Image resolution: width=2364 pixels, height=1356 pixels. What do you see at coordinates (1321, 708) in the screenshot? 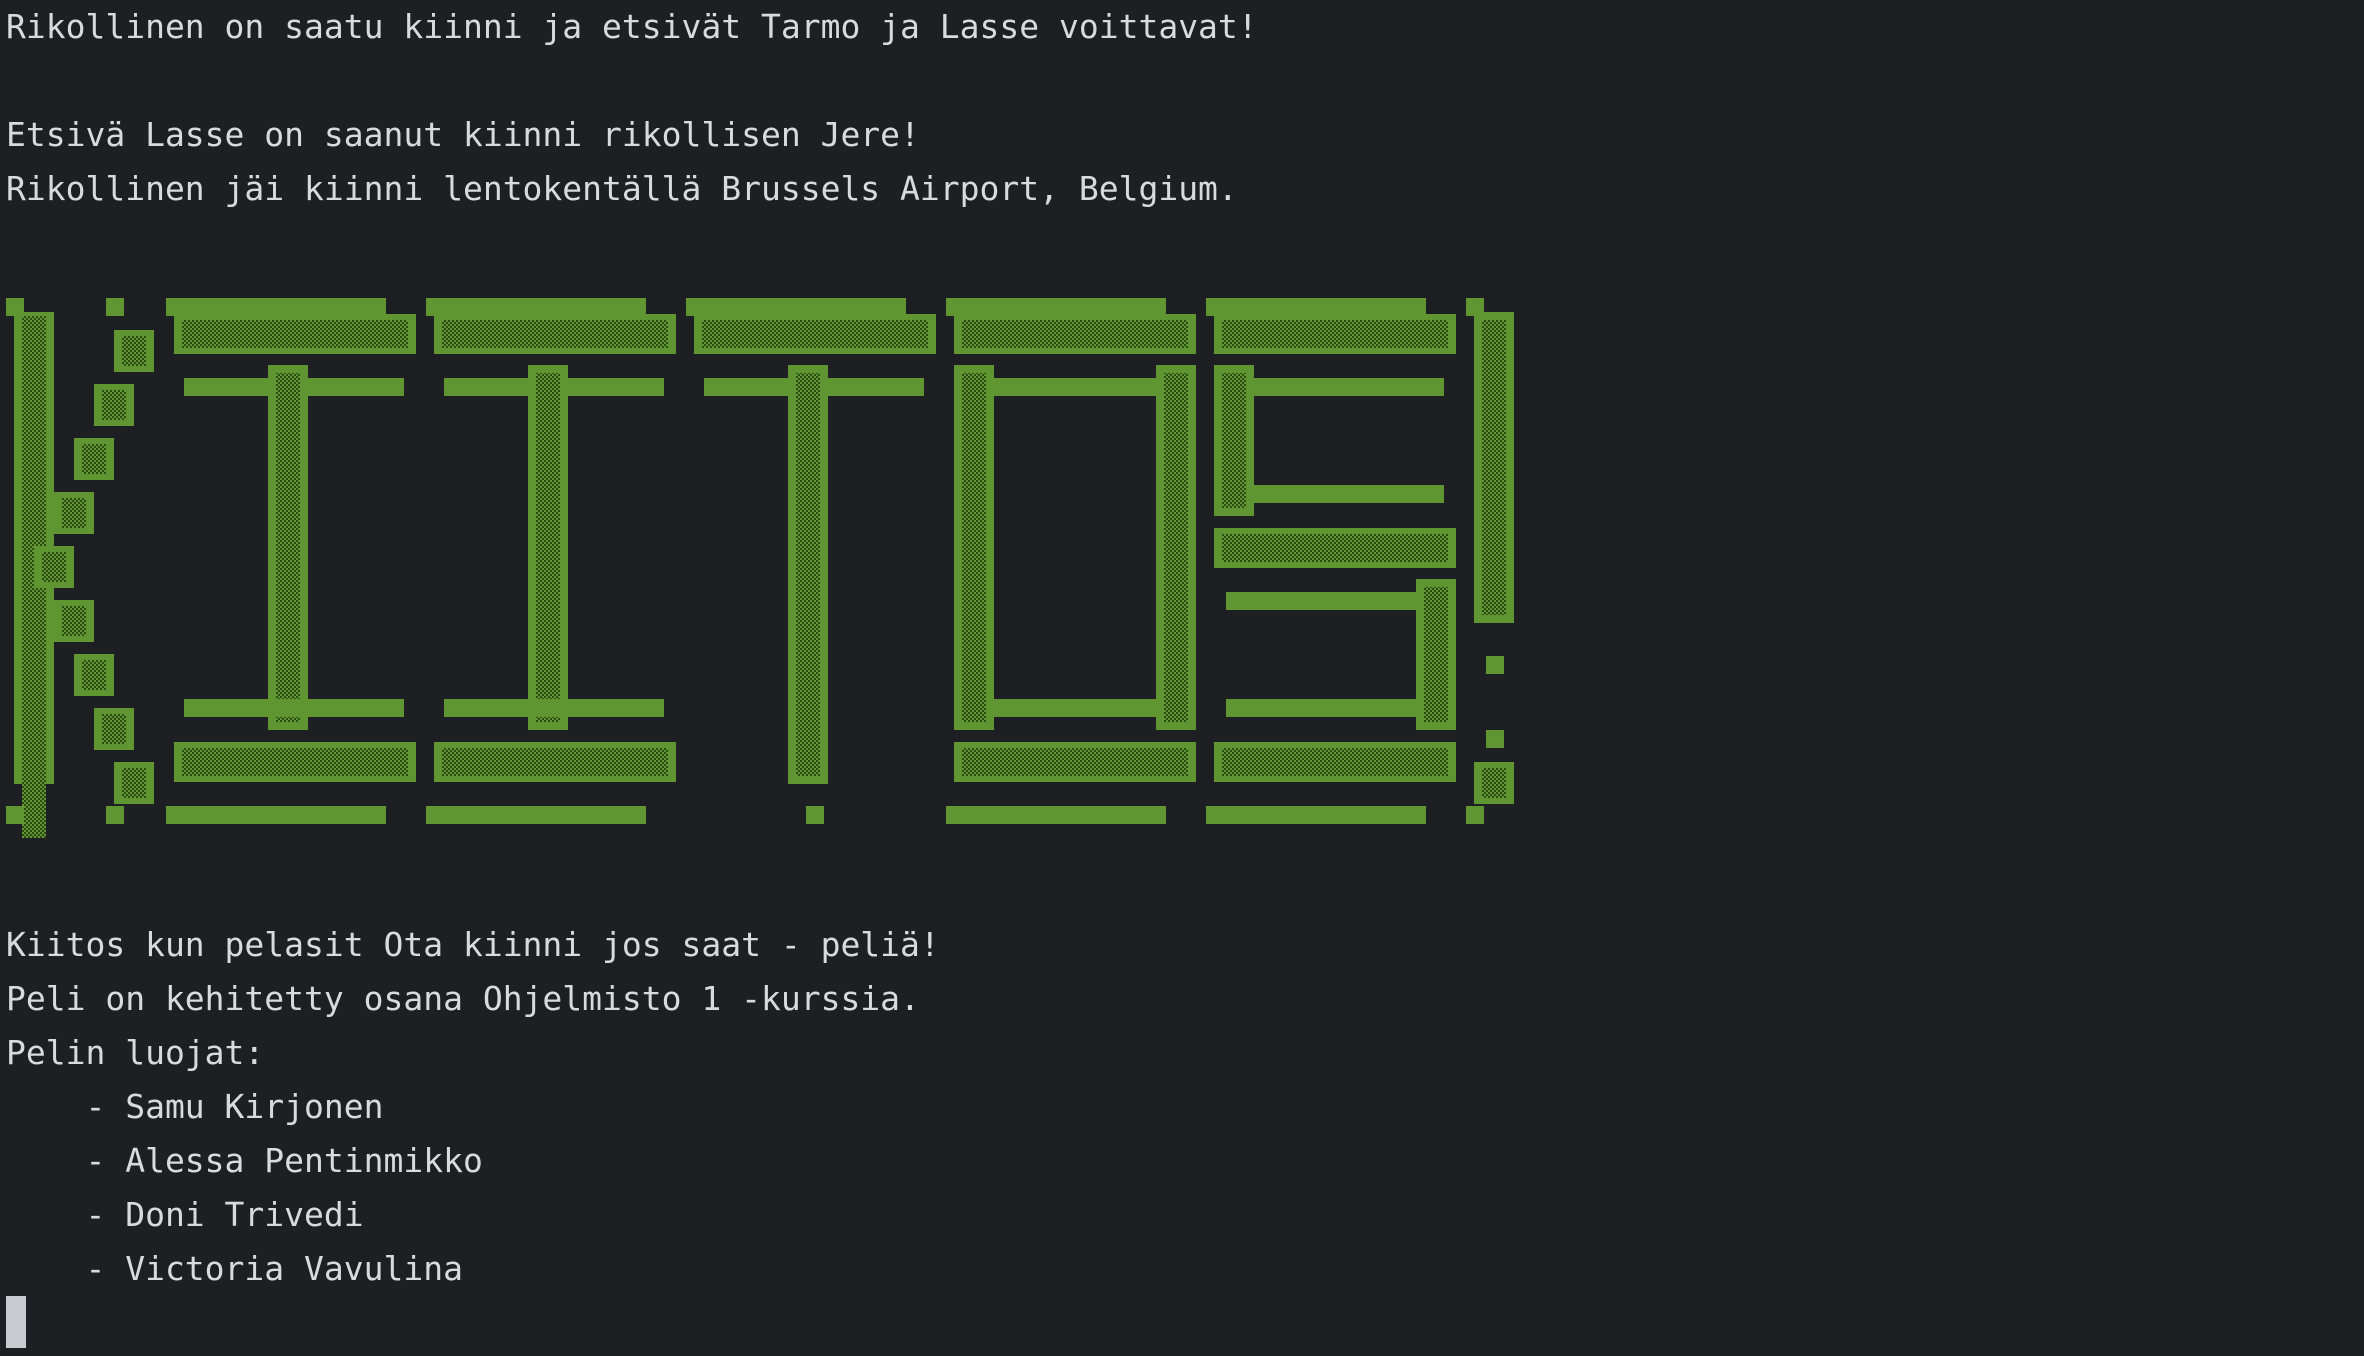
I see `s-inner-bottom` at bounding box center [1321, 708].